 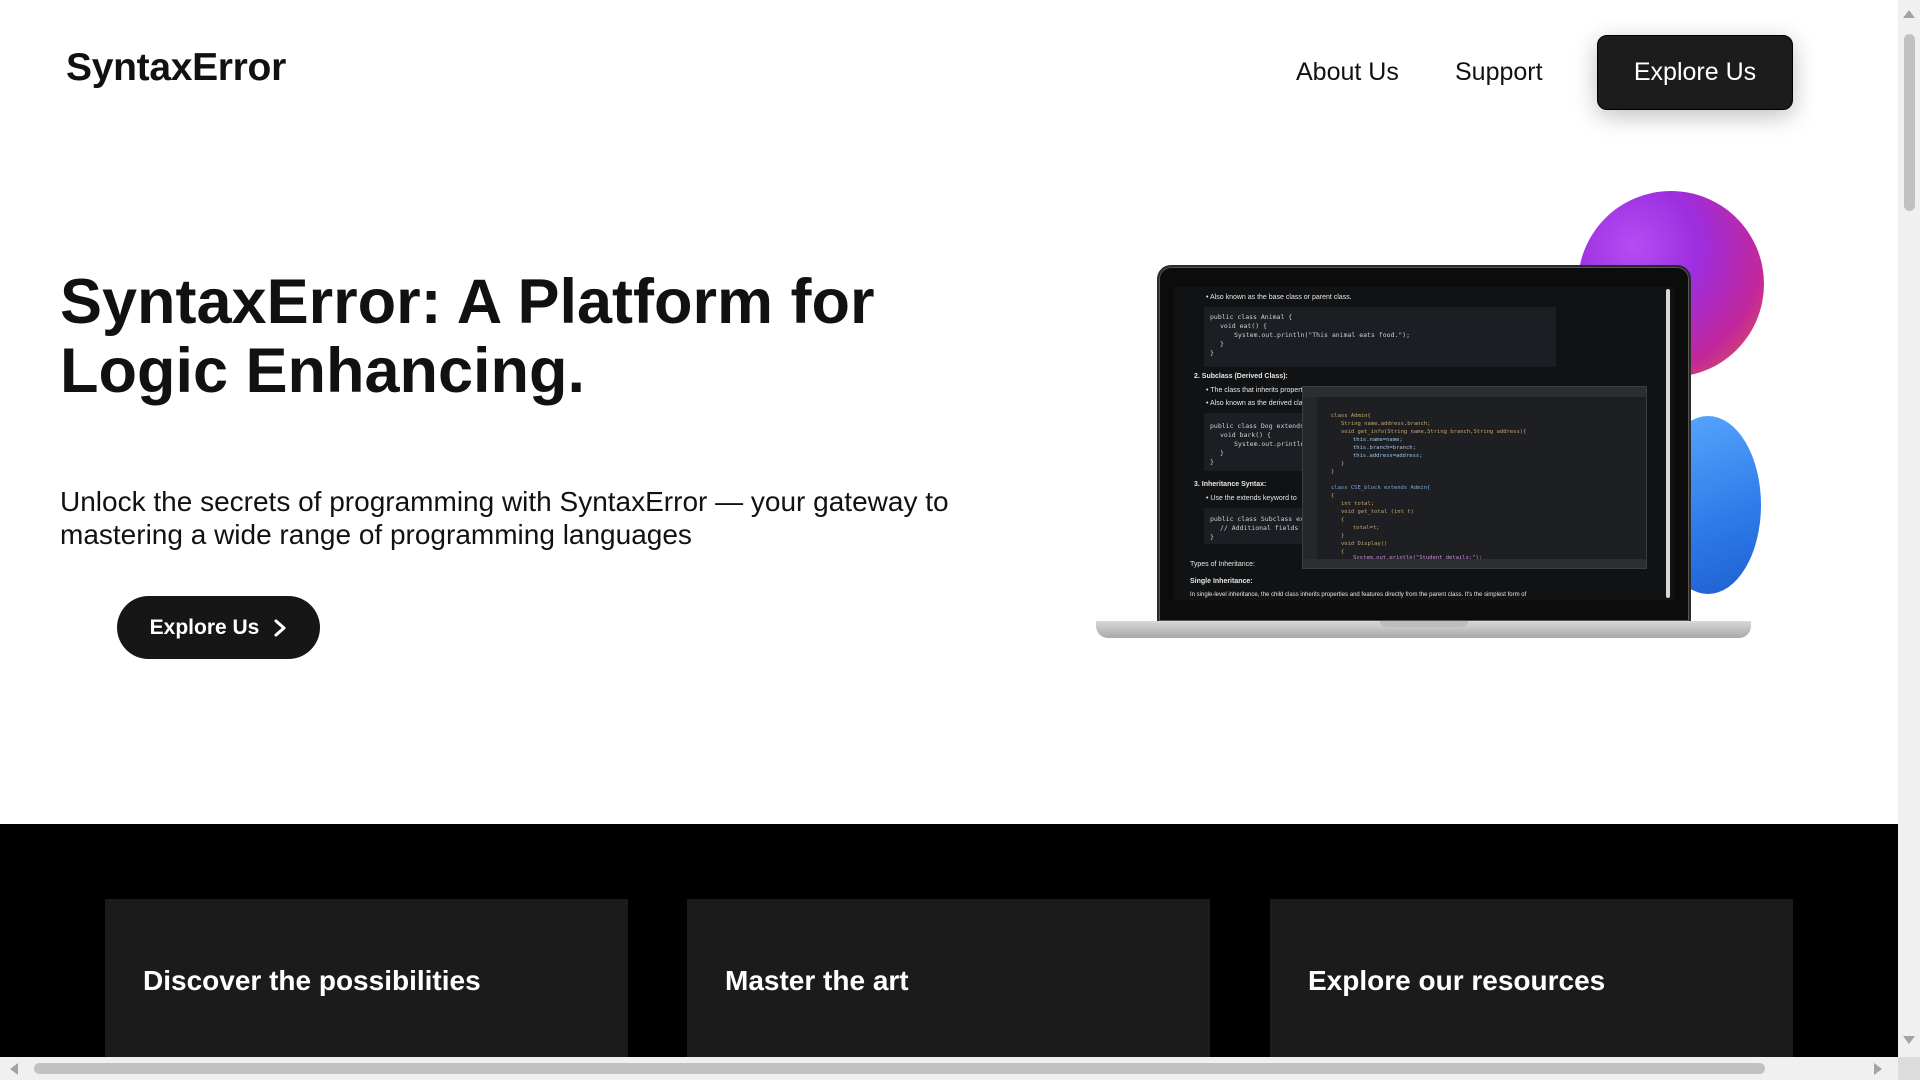 What do you see at coordinates (1377, 512) in the screenshot?
I see `editor-line: void get_total (int t)` at bounding box center [1377, 512].